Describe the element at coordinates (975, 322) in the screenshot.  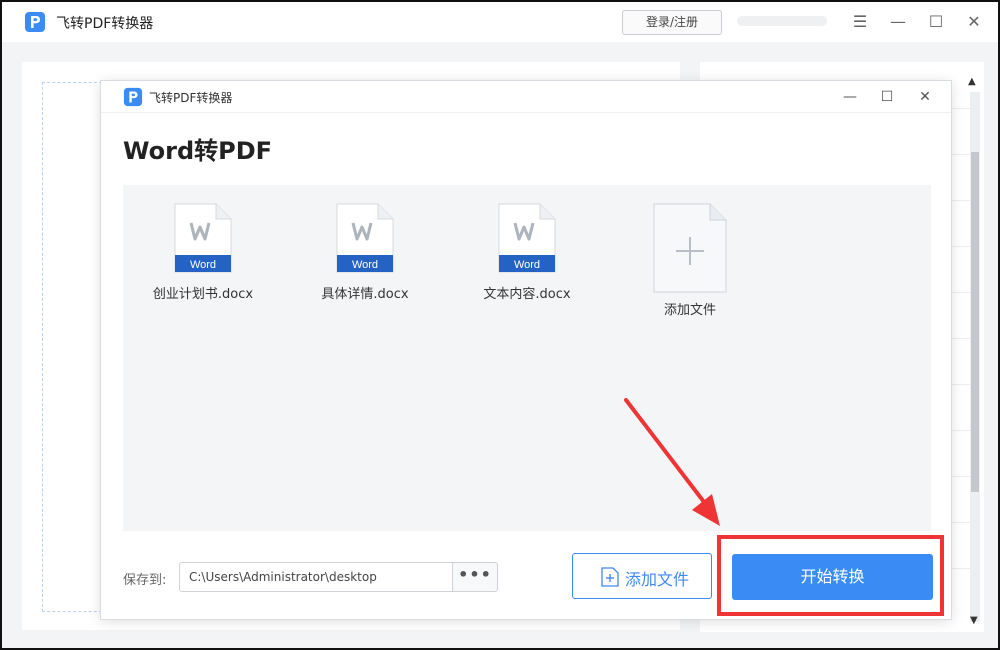
I see `background-scrollbar-thumb` at that location.